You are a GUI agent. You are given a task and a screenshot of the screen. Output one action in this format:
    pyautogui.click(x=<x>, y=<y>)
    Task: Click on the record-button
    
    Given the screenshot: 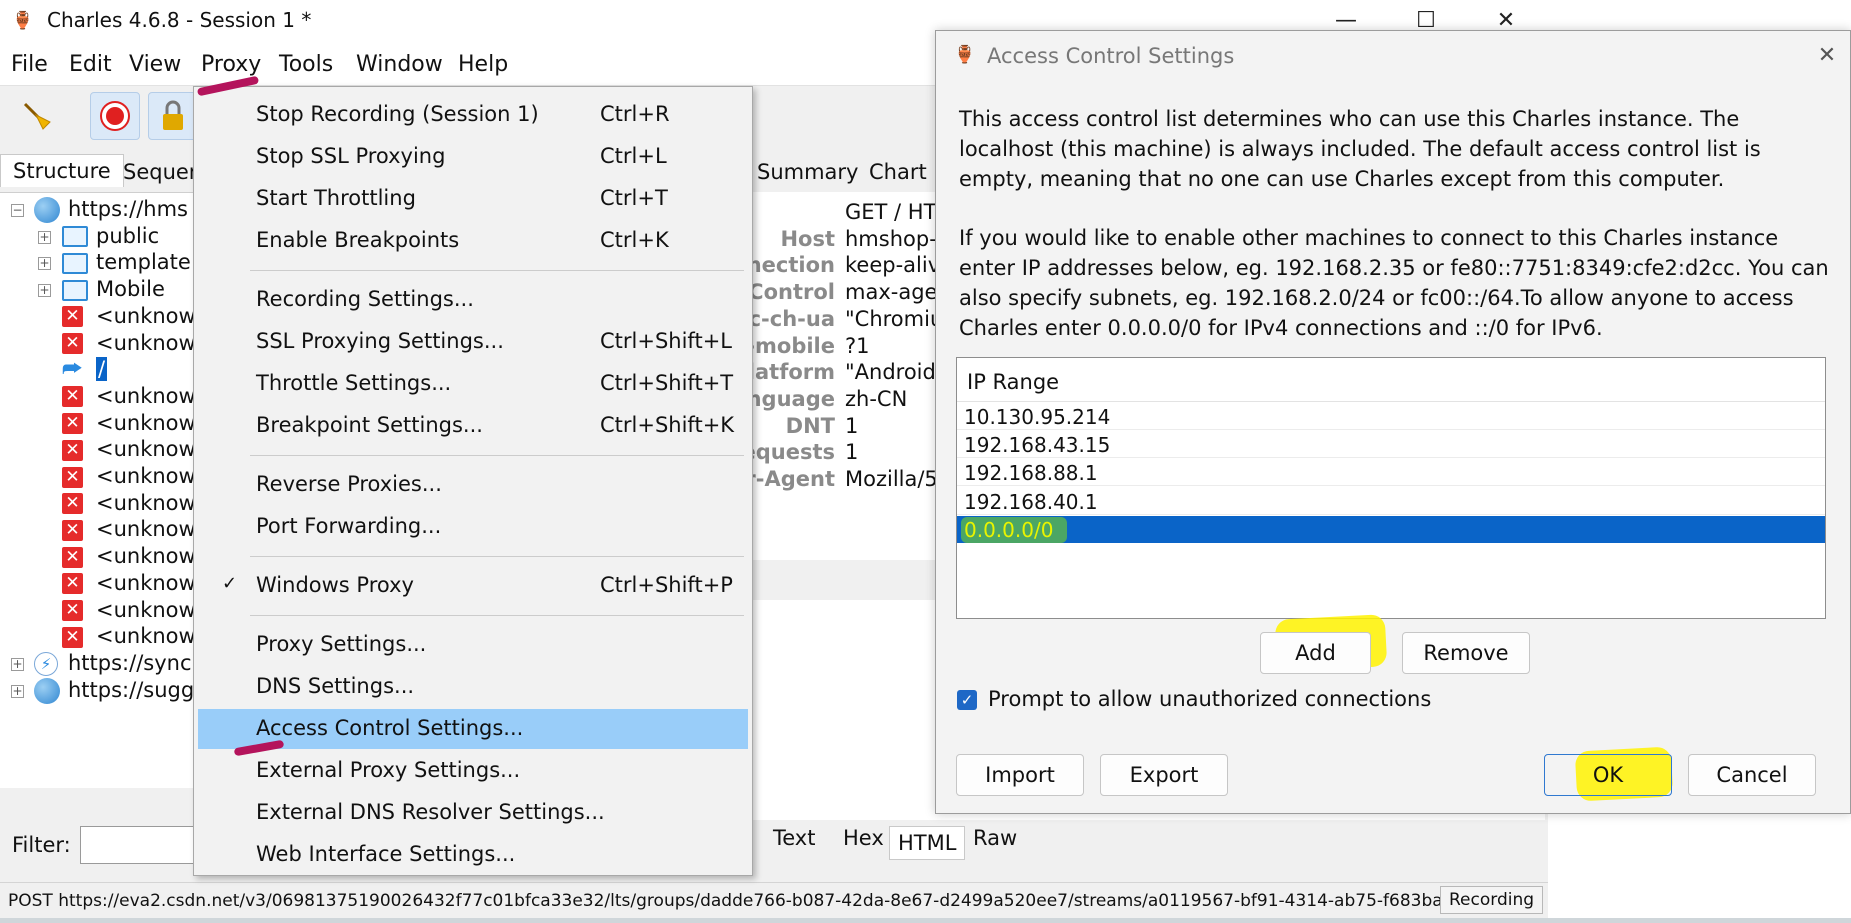 What is the action you would take?
    pyautogui.click(x=115, y=116)
    